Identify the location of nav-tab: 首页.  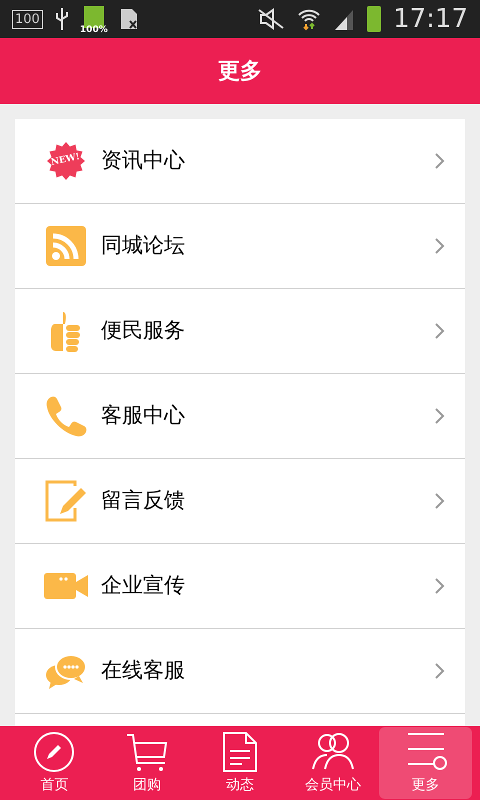
(54, 763).